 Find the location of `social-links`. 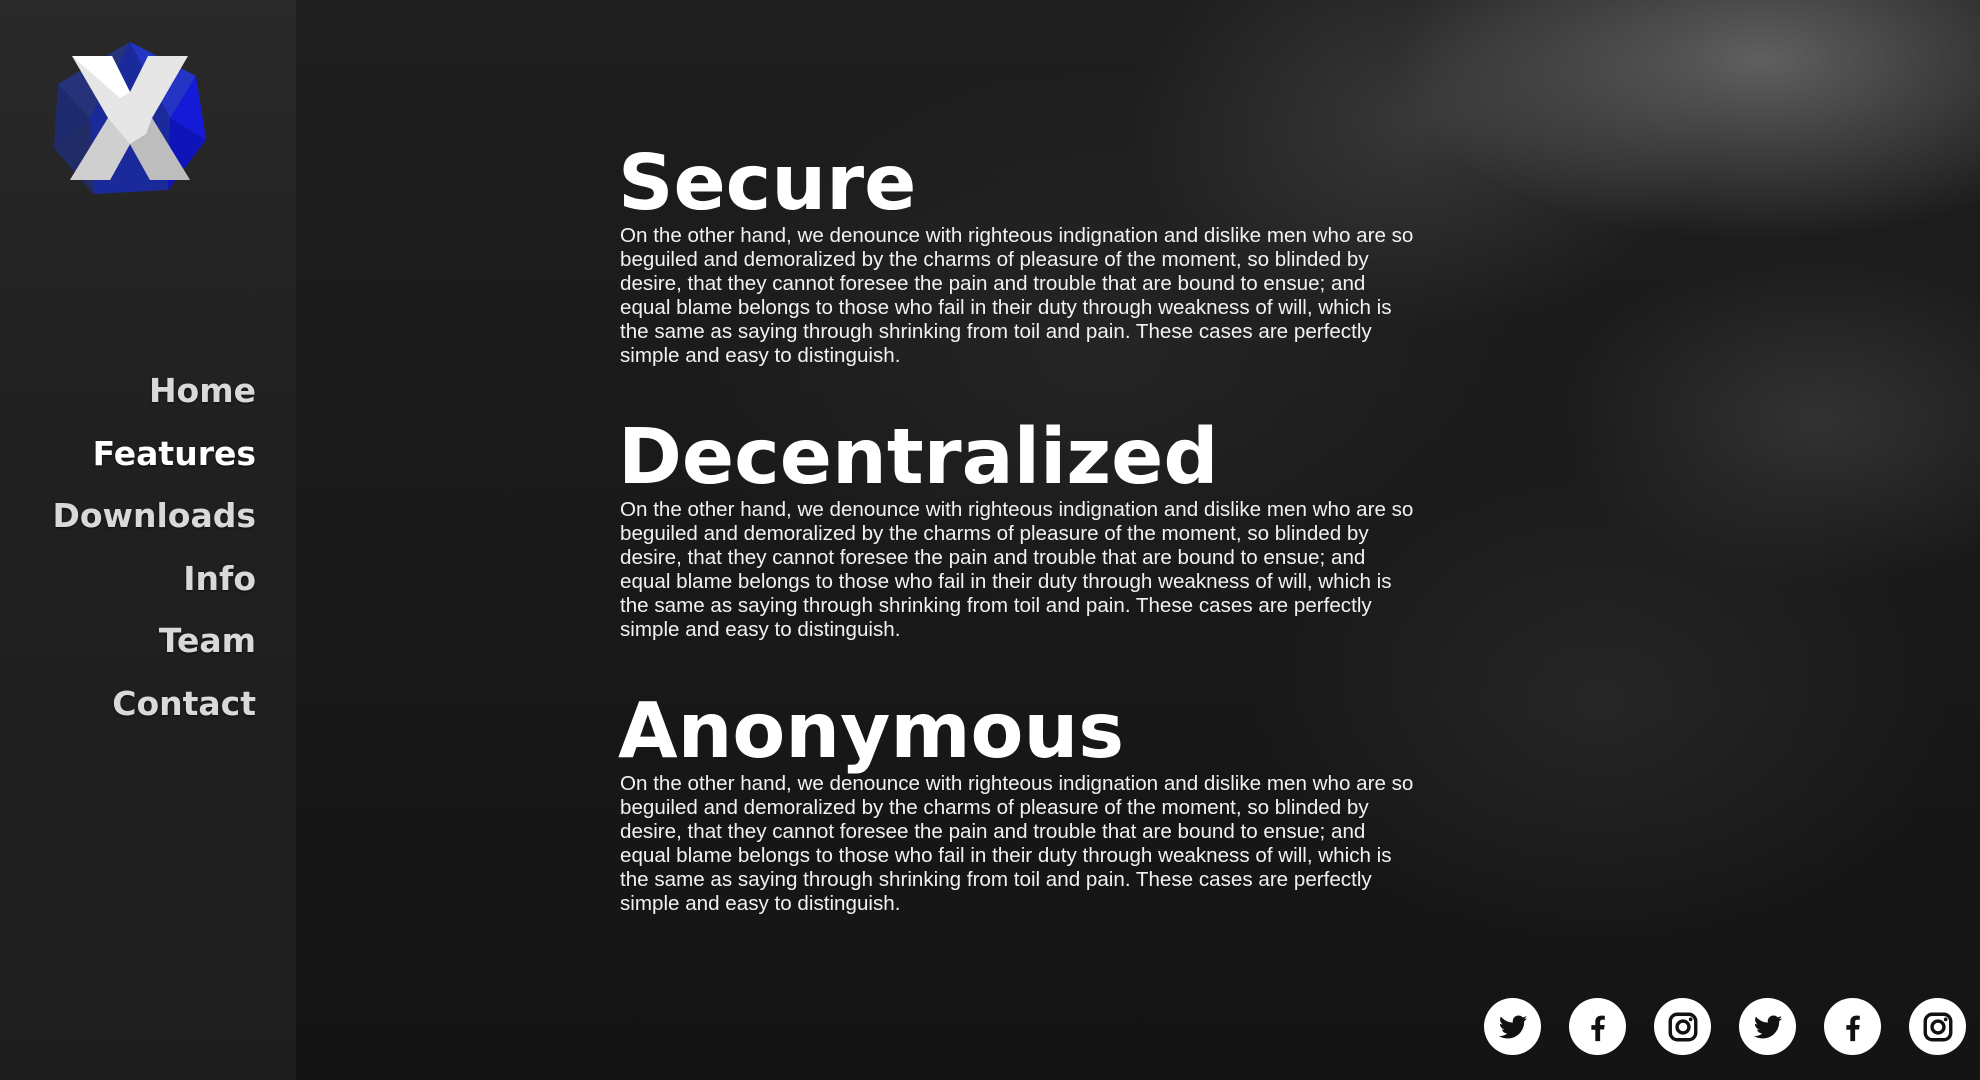

social-links is located at coordinates (1725, 1026).